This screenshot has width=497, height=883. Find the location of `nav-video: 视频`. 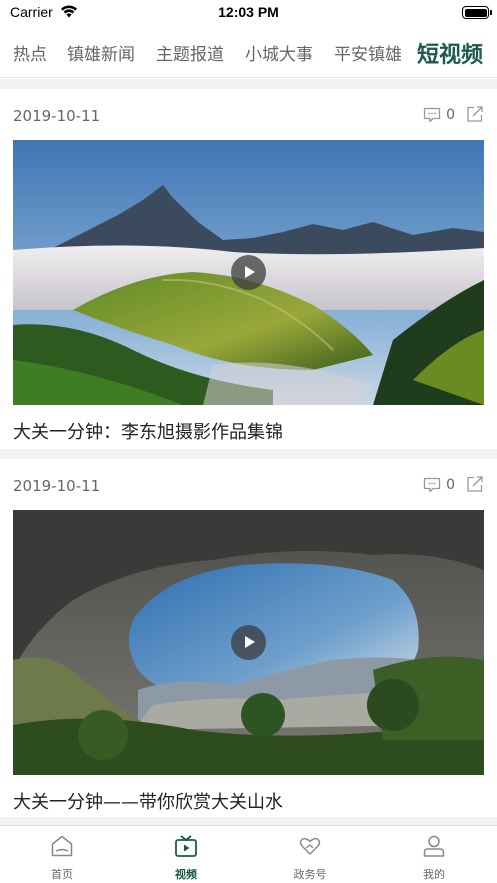

nav-video: 视频 is located at coordinates (186, 854).